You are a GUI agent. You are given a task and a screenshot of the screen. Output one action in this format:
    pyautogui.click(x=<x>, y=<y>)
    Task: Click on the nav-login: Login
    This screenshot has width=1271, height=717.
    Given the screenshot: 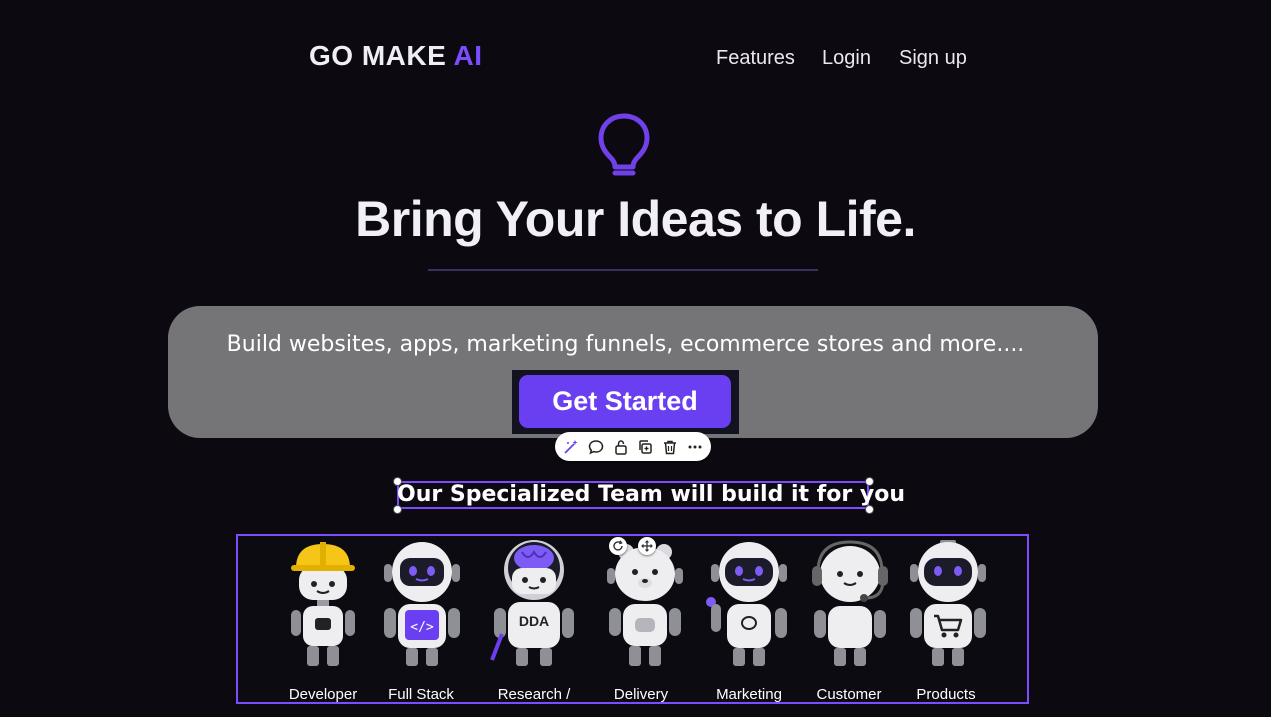 What is the action you would take?
    pyautogui.click(x=846, y=58)
    